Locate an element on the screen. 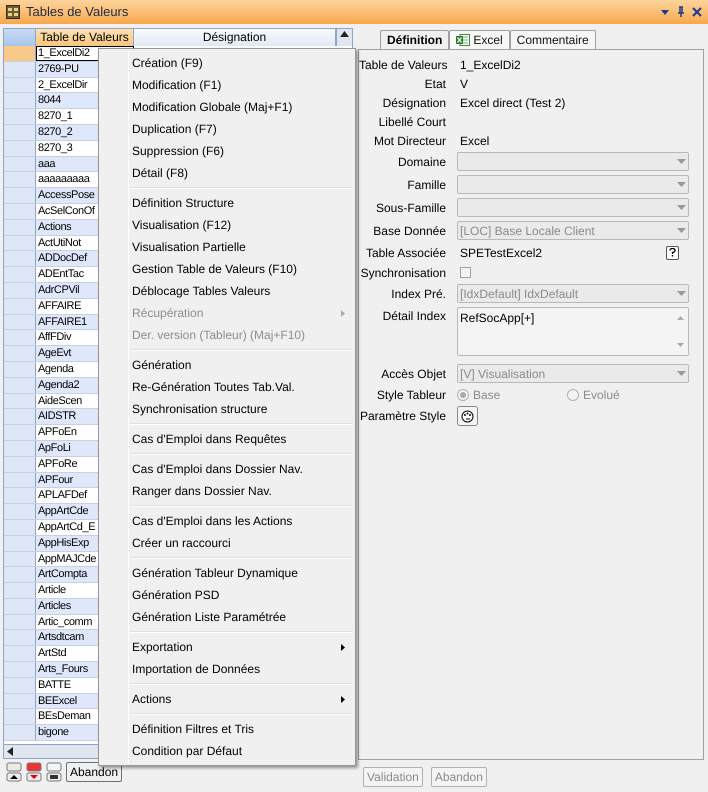 This screenshot has height=792, width=708. spreadsheet-icon is located at coordinates (463, 40).